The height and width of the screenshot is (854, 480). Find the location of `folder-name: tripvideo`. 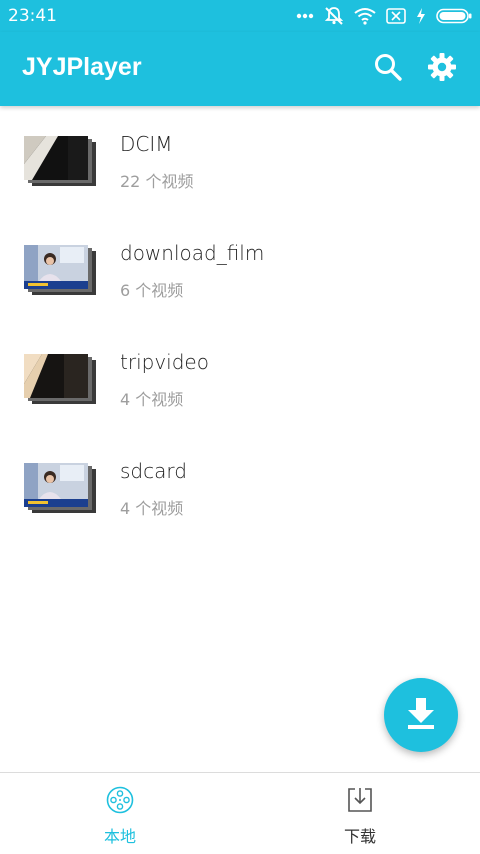

folder-name: tripvideo is located at coordinates (164, 362).